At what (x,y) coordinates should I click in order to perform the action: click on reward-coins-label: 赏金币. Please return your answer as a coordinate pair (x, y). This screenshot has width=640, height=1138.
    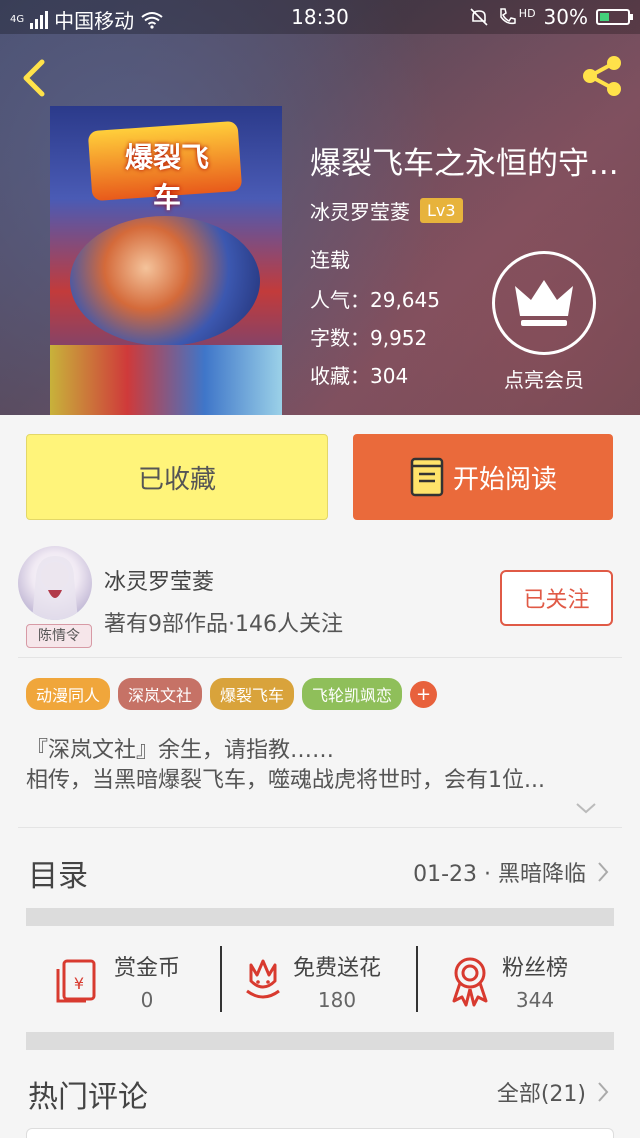
    Looking at the image, I should click on (147, 968).